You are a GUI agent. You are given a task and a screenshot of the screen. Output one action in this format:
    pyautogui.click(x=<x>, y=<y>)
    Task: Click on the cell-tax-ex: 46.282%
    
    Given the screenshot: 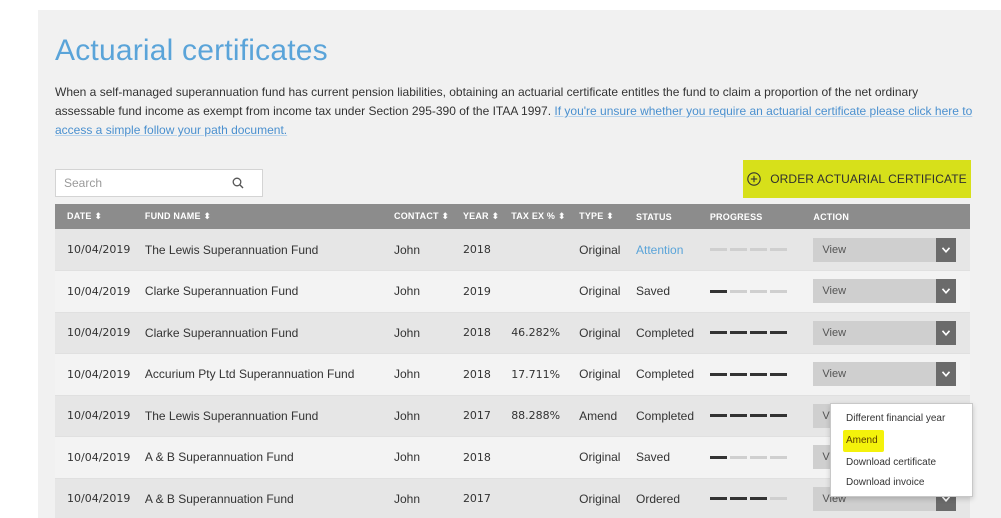 What is the action you would take?
    pyautogui.click(x=536, y=333)
    